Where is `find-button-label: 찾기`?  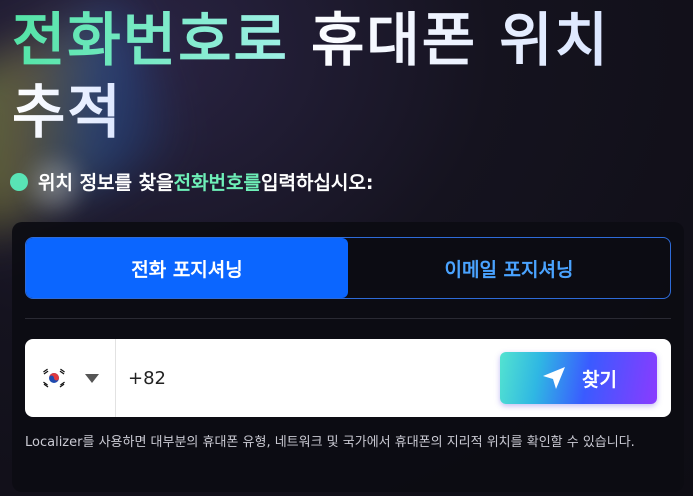 find-button-label: 찾기 is located at coordinates (599, 380).